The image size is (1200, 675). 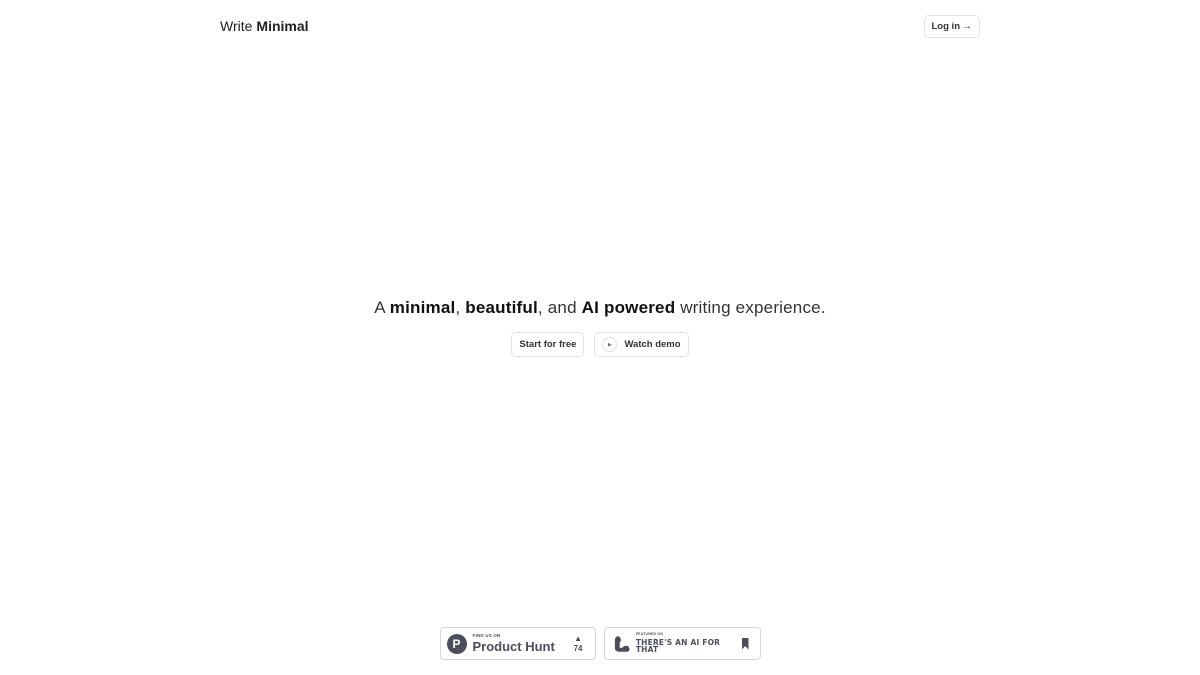 What do you see at coordinates (600, 26) in the screenshot?
I see `header: Write Minimal Log in →` at bounding box center [600, 26].